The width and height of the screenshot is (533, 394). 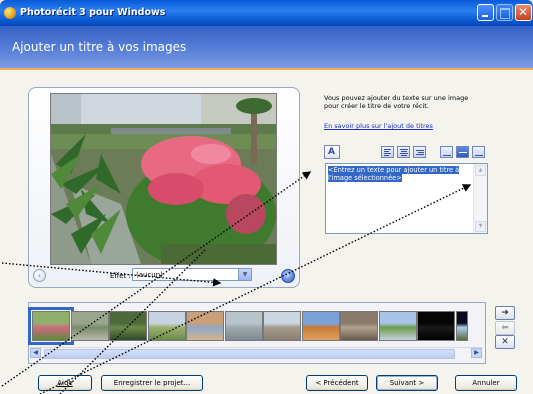 I want to click on align-middle-center-button, so click(x=462, y=152).